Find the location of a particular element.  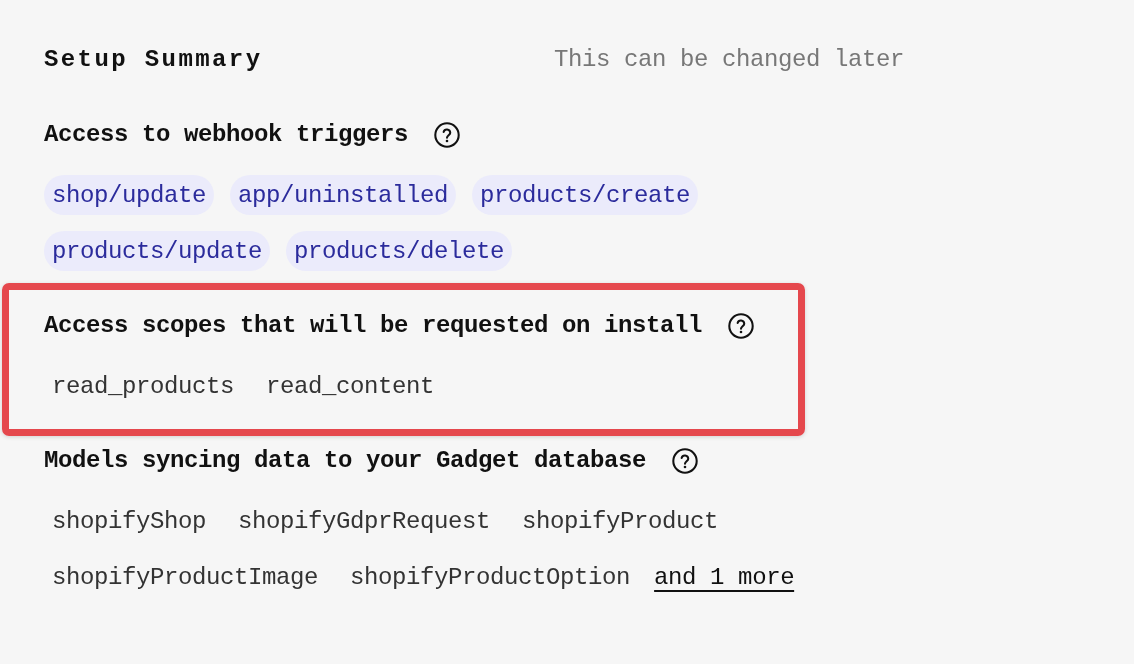

webhook-tag: products/create is located at coordinates (585, 195).